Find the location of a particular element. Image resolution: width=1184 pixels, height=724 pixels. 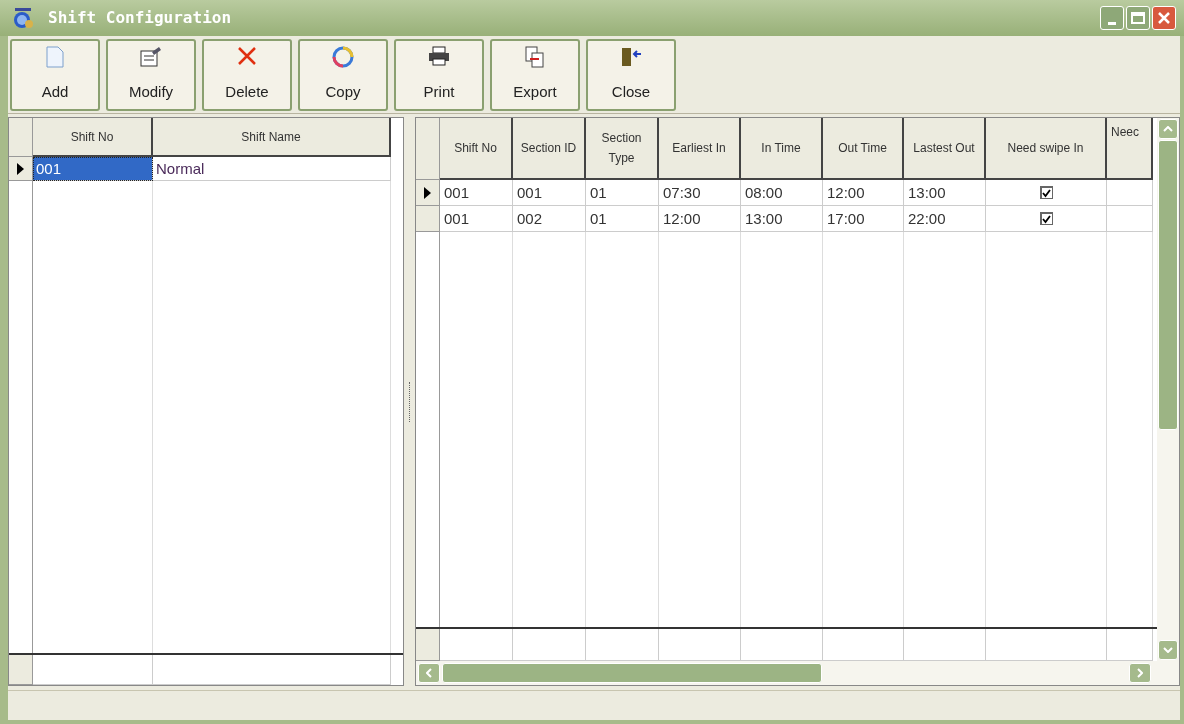

close-icon is located at coordinates (1164, 18).